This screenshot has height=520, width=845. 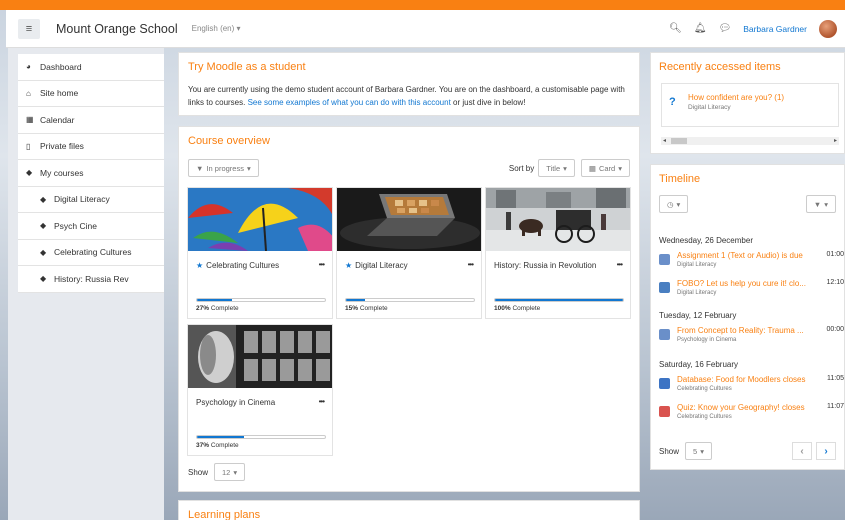 I want to click on previous-page-button: ‹, so click(x=802, y=451).